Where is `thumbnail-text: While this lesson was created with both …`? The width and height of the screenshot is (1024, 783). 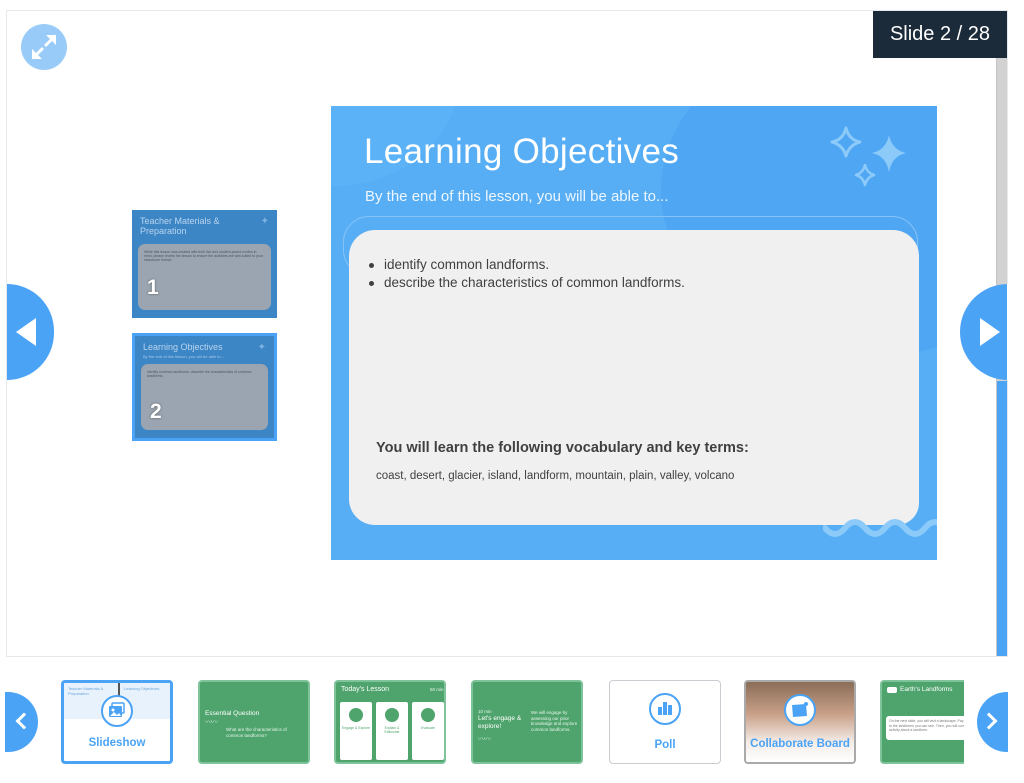 thumbnail-text: While this lesson was created with both … is located at coordinates (203, 256).